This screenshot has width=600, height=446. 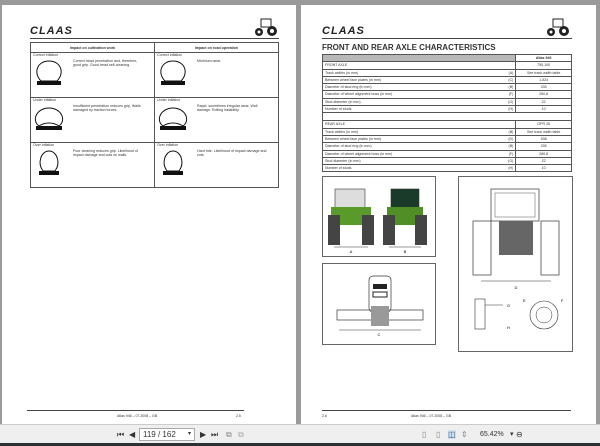 I want to click on col-header: Impact on cultivation work, so click(x=92, y=47).